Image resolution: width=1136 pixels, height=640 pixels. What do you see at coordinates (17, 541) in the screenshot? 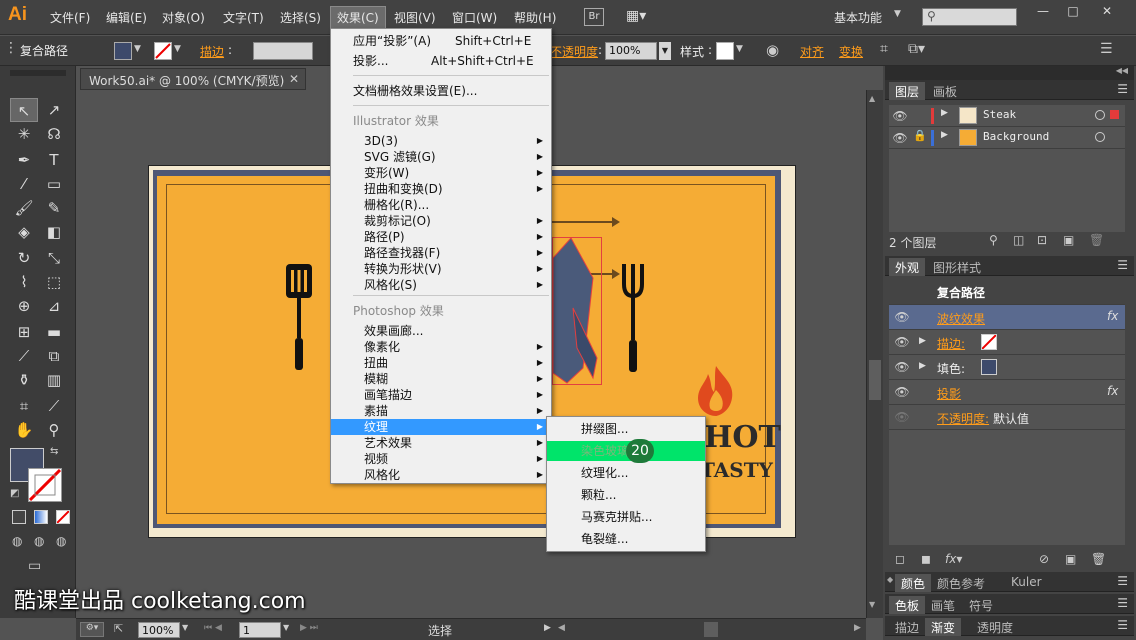
I see `draw-normal-icon: ◍` at bounding box center [17, 541].